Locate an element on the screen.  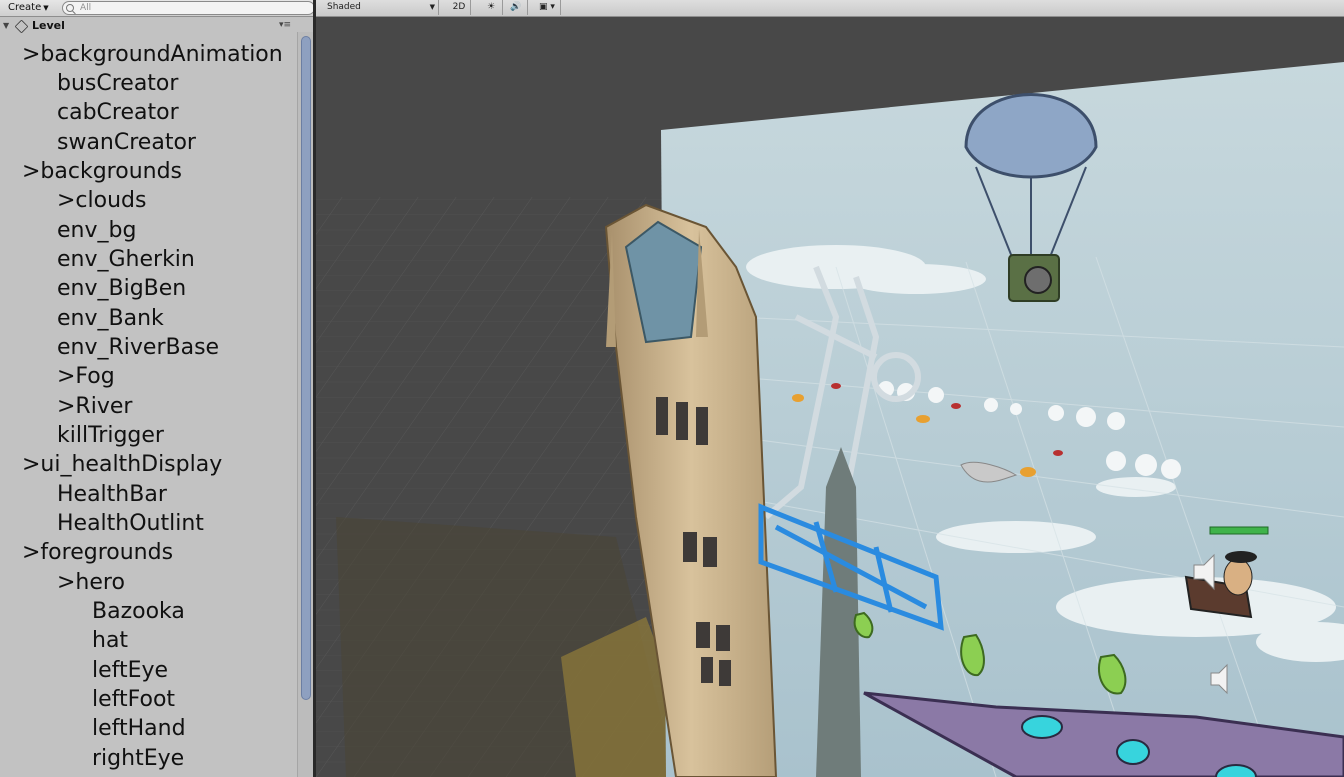
hierarchy-item: Bazooka is located at coordinates (138, 611).